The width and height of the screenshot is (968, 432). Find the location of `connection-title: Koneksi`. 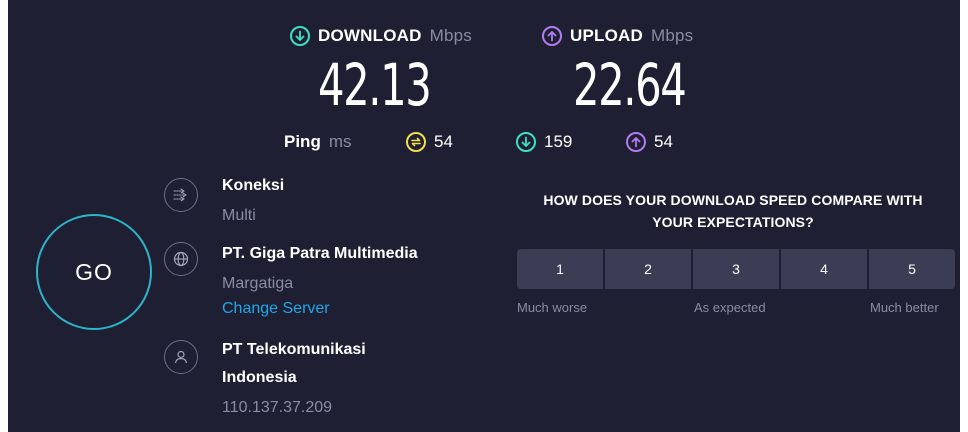

connection-title: Koneksi is located at coordinates (253, 185).